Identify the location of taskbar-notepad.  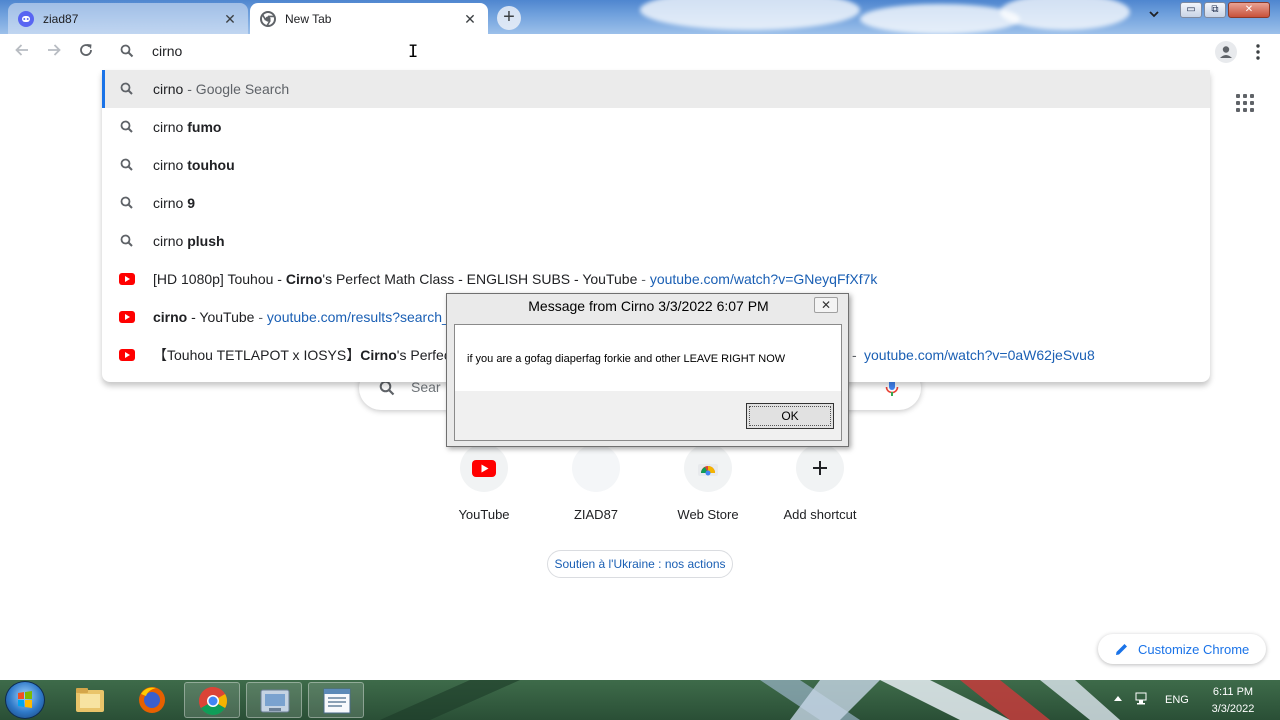
(336, 700).